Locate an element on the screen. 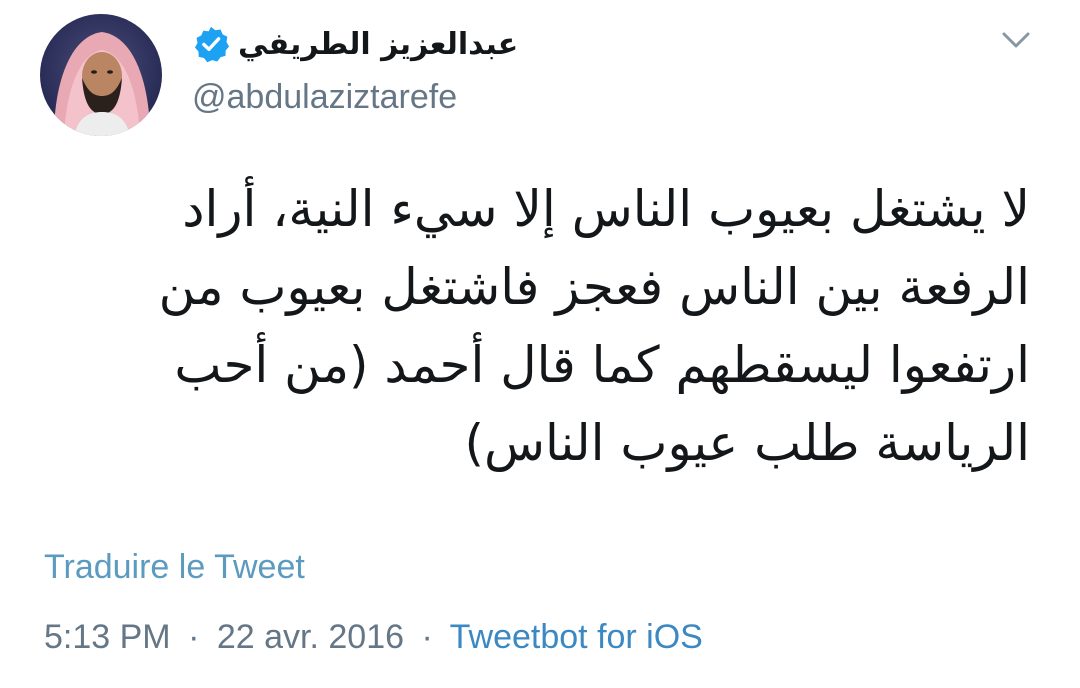  avatar-image is located at coordinates (101, 75).